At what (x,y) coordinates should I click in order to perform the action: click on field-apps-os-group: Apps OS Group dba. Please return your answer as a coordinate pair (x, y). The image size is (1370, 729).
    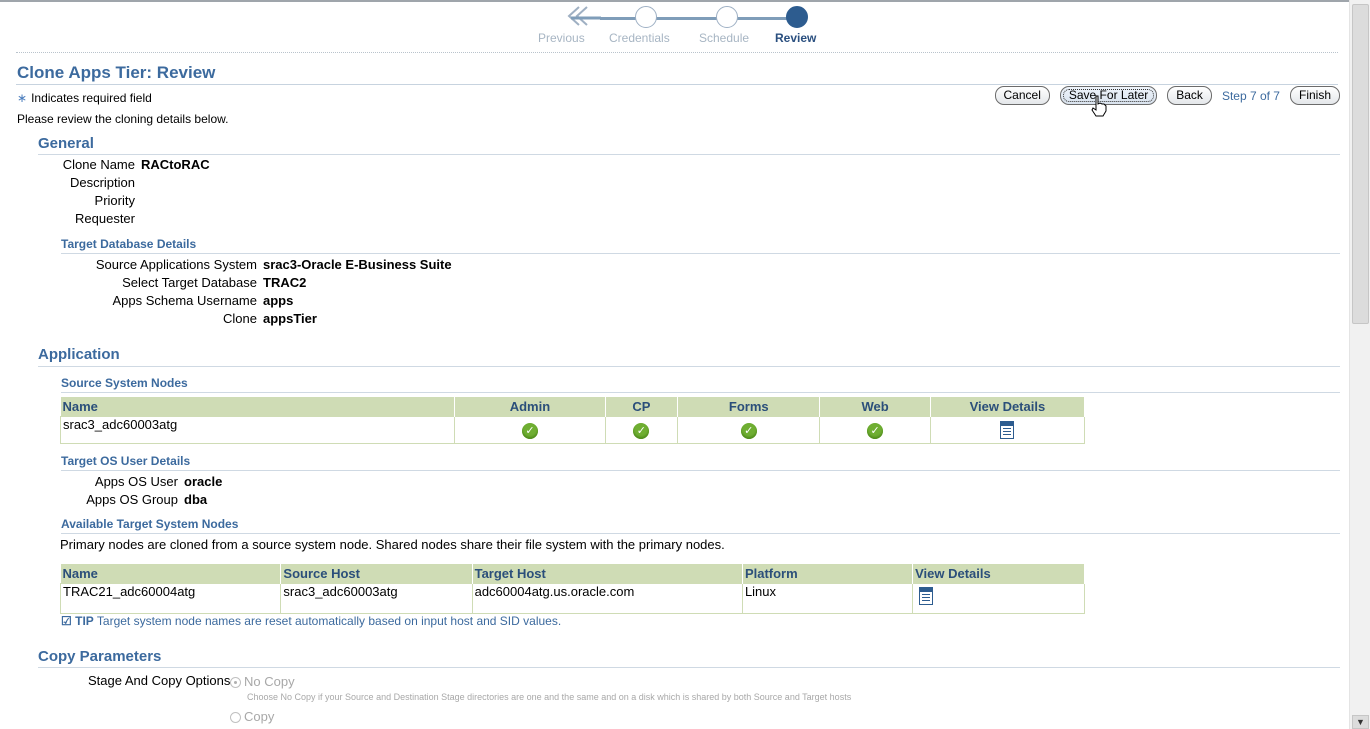
    Looking at the image, I should click on (133, 499).